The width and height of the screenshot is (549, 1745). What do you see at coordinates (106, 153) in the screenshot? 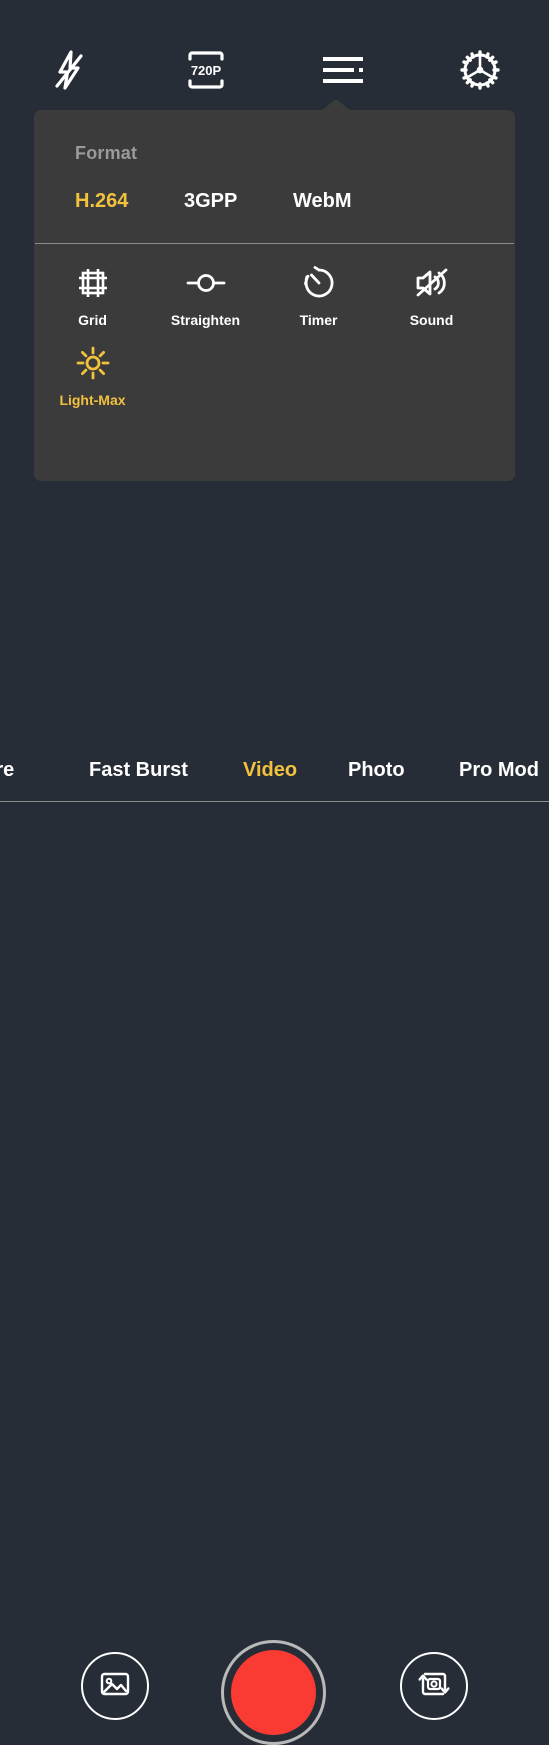
I see `format-label: Format` at bounding box center [106, 153].